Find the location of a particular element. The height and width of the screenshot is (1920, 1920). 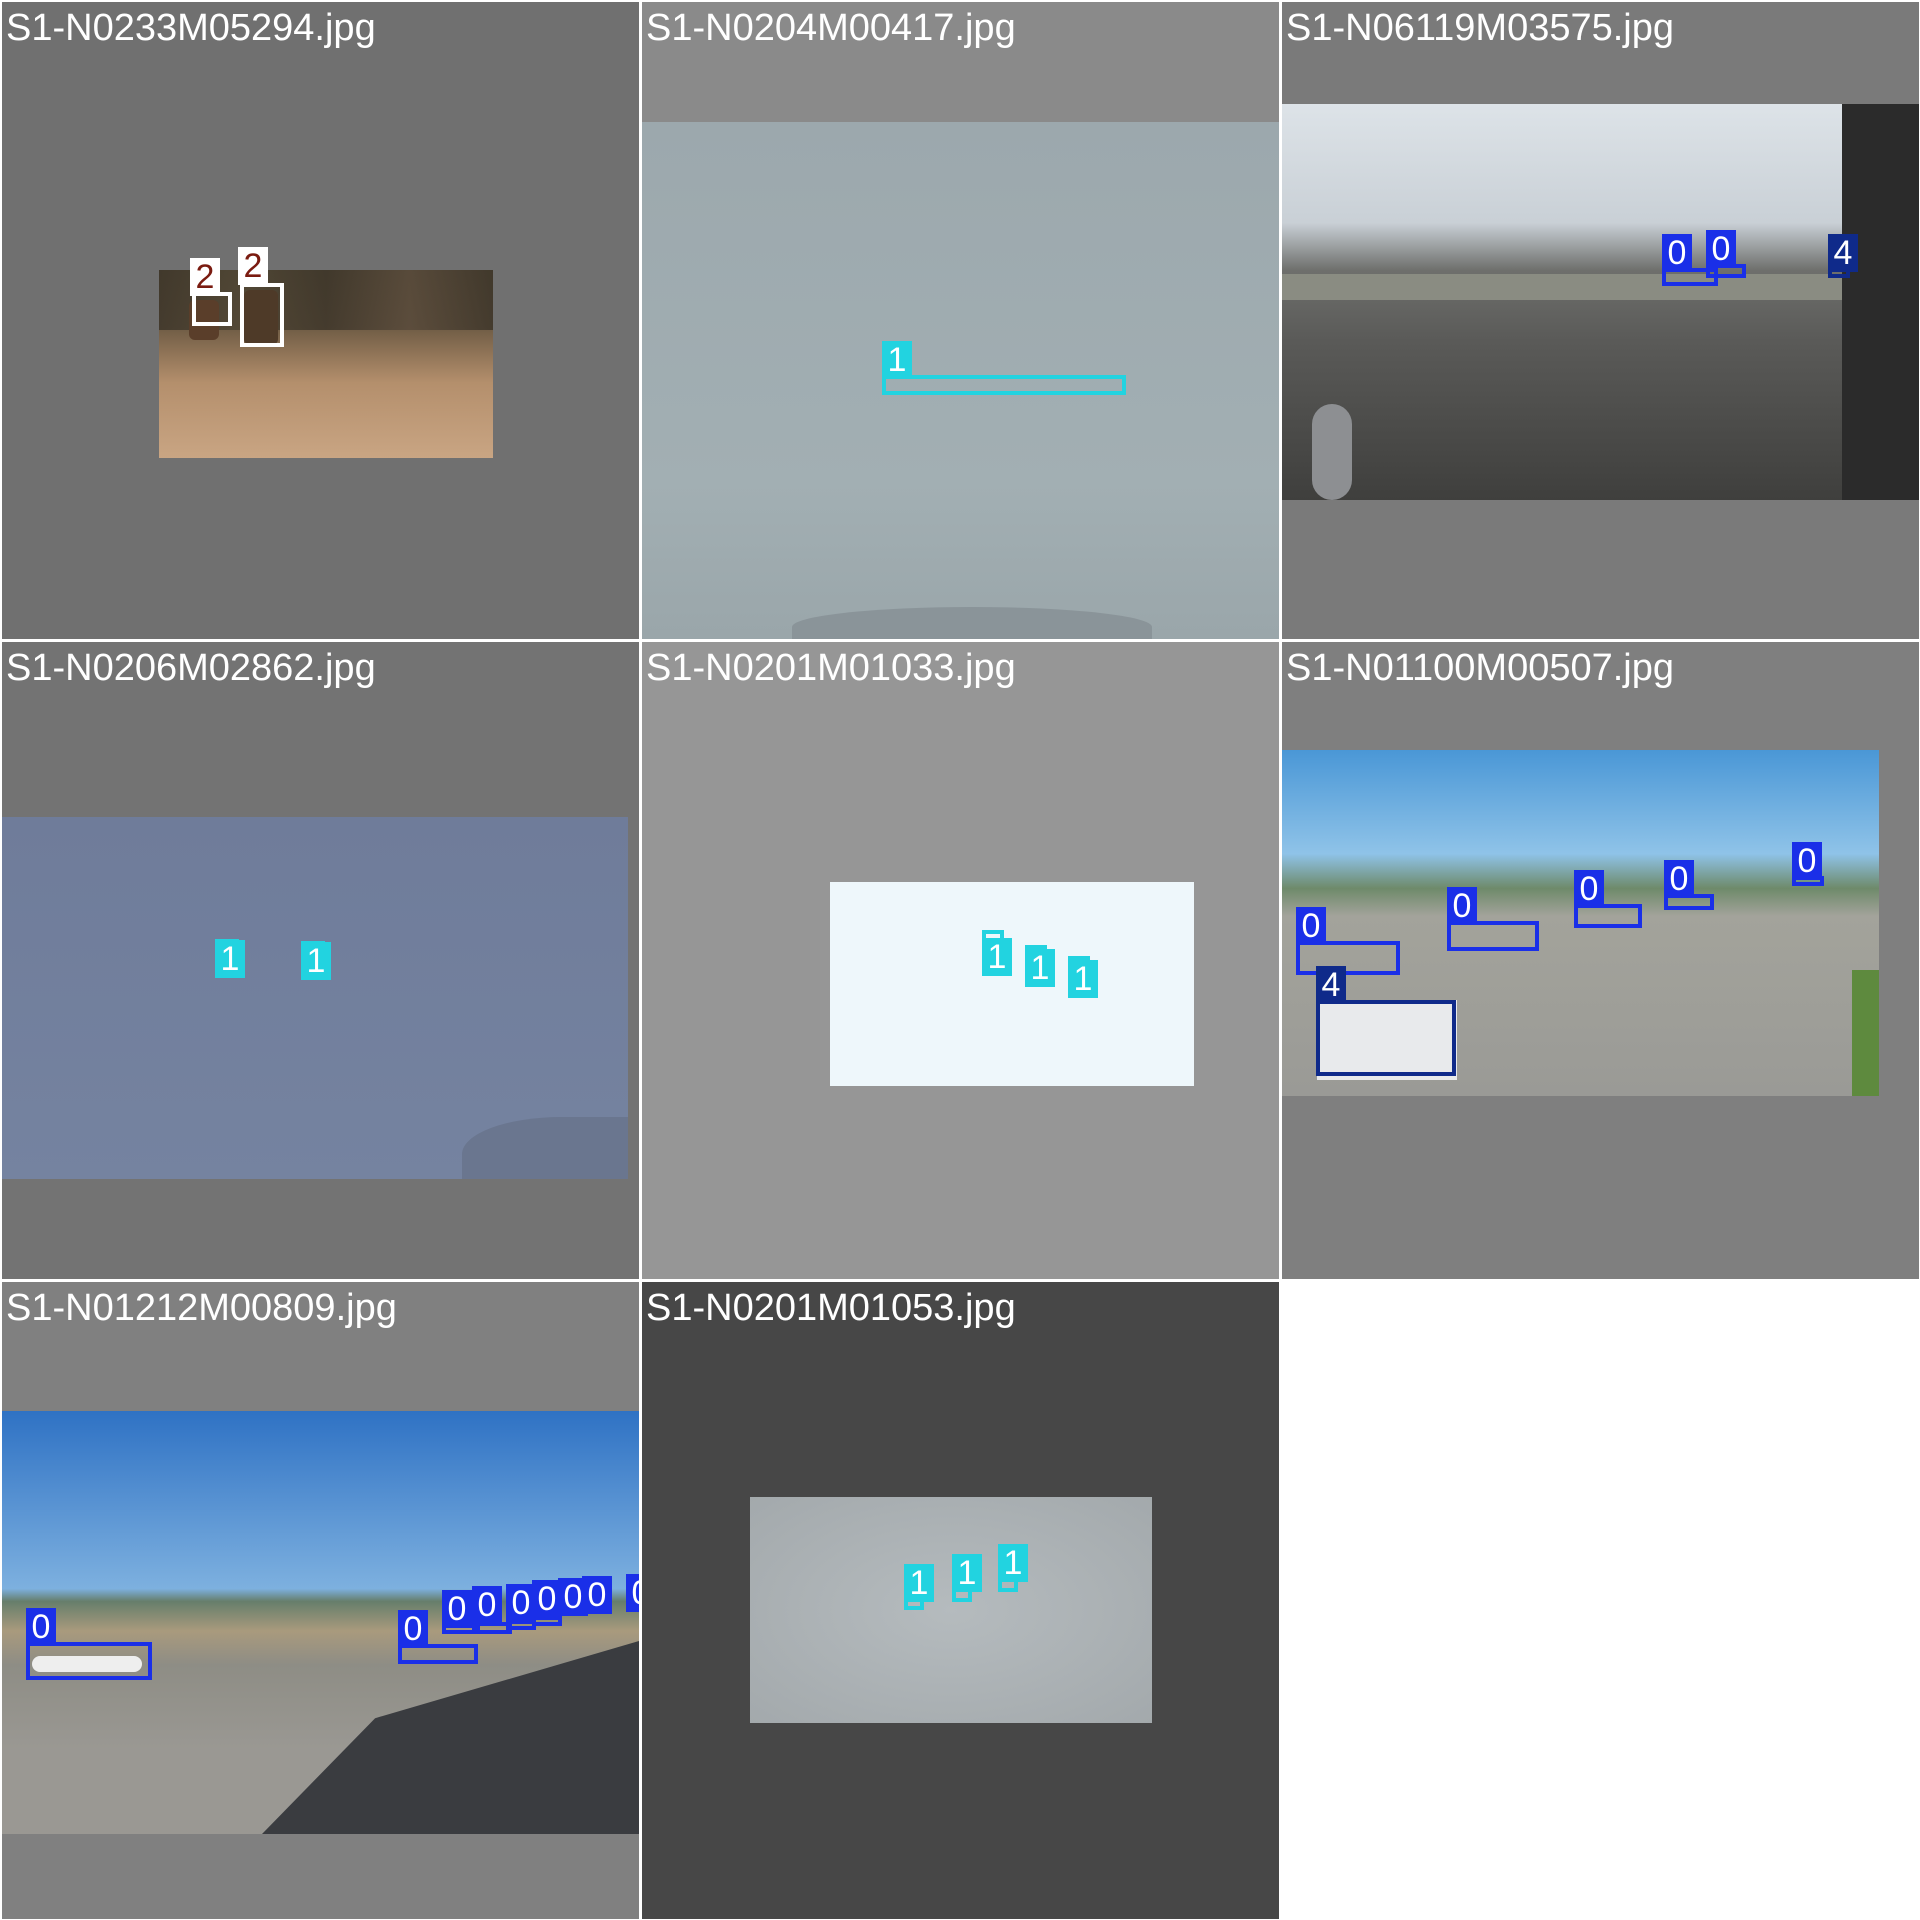

tile-filename: S1-N0206M02862.jpg is located at coordinates (191, 668).